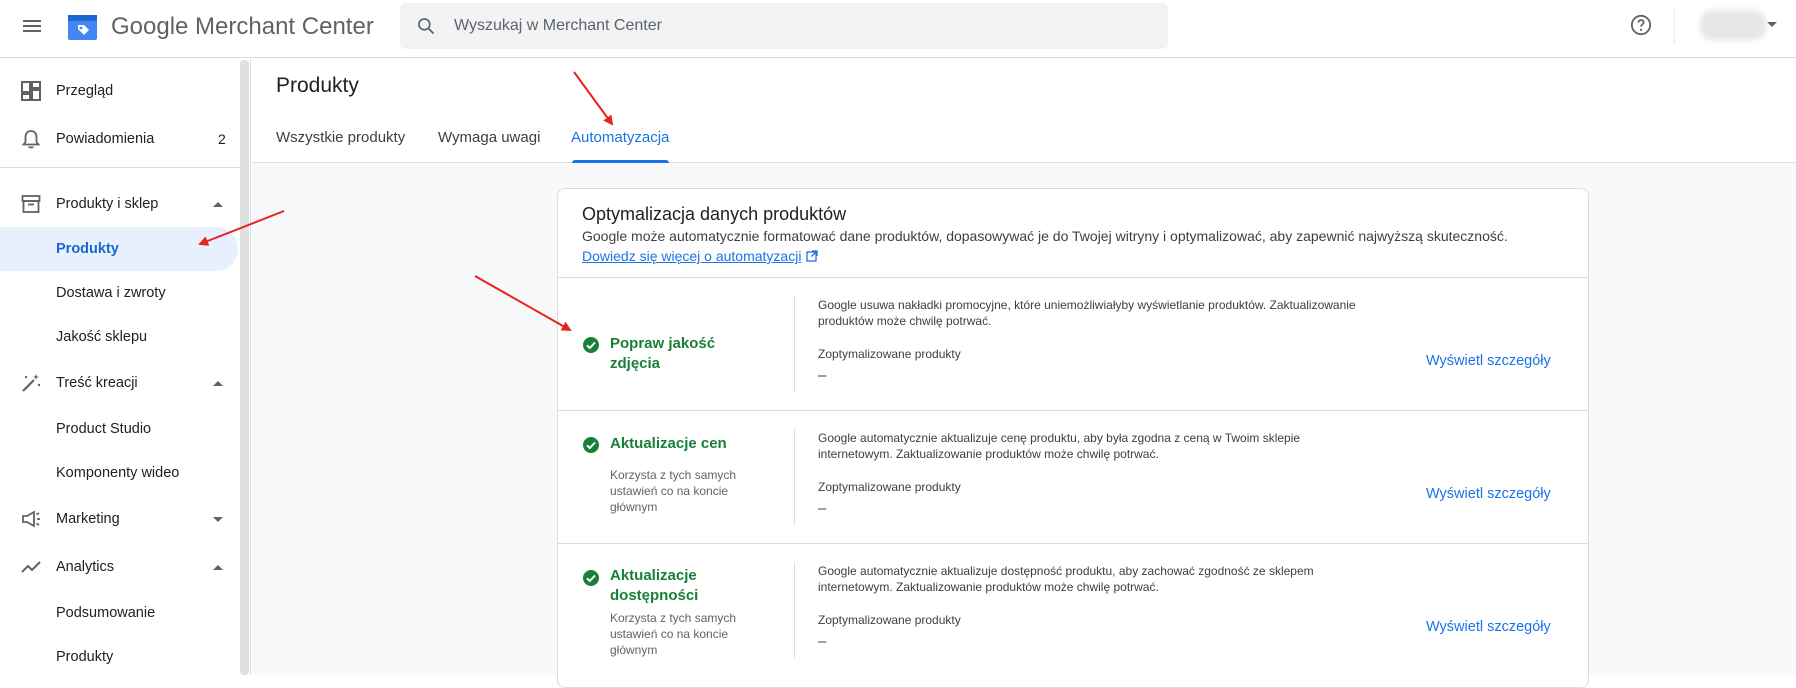  Describe the element at coordinates (794, 26) in the screenshot. I see `search-input` at that location.